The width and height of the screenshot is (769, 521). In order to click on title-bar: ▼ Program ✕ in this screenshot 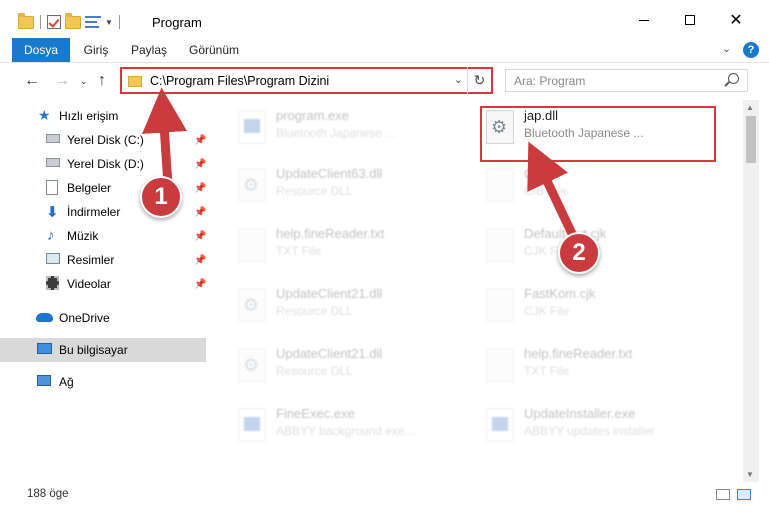, I will do `click(384, 20)`.